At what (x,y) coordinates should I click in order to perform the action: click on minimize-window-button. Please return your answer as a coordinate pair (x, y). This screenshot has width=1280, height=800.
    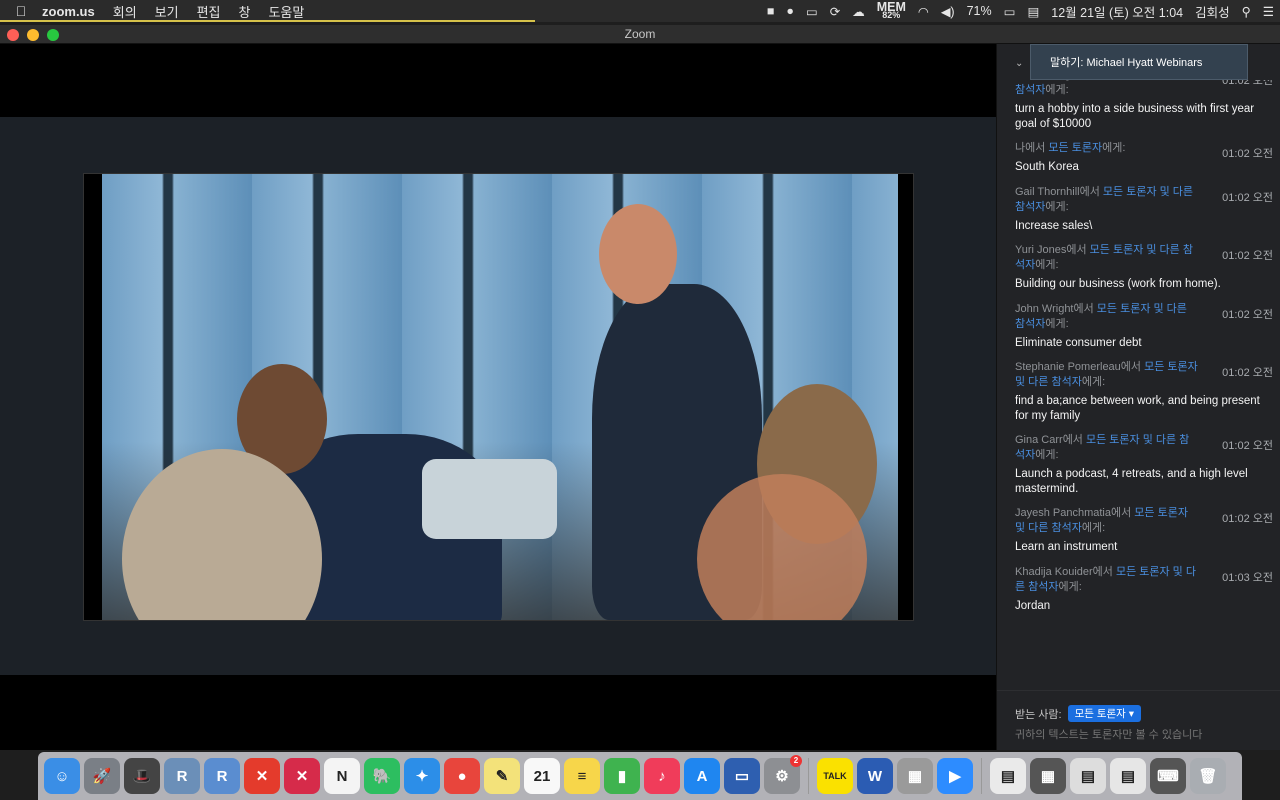
    Looking at the image, I should click on (33, 35).